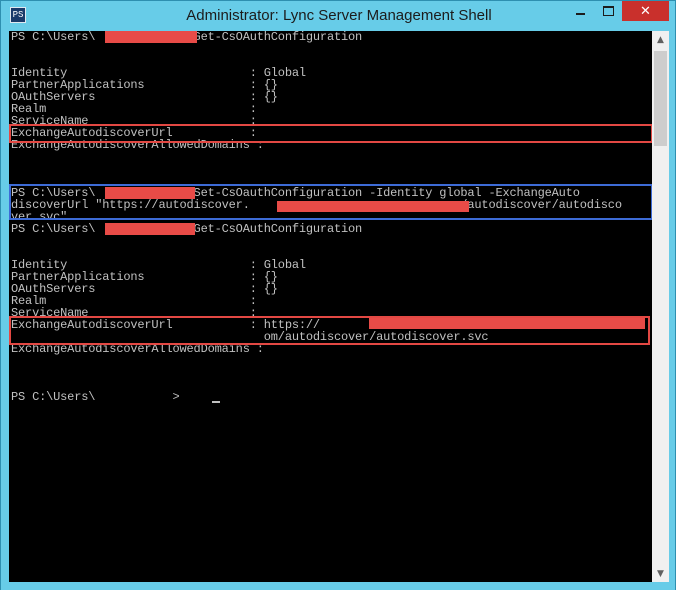 Image resolution: width=676 pixels, height=590 pixels. What do you see at coordinates (660, 306) in the screenshot?
I see `vertical-scrollbar: ▲ ▼` at bounding box center [660, 306].